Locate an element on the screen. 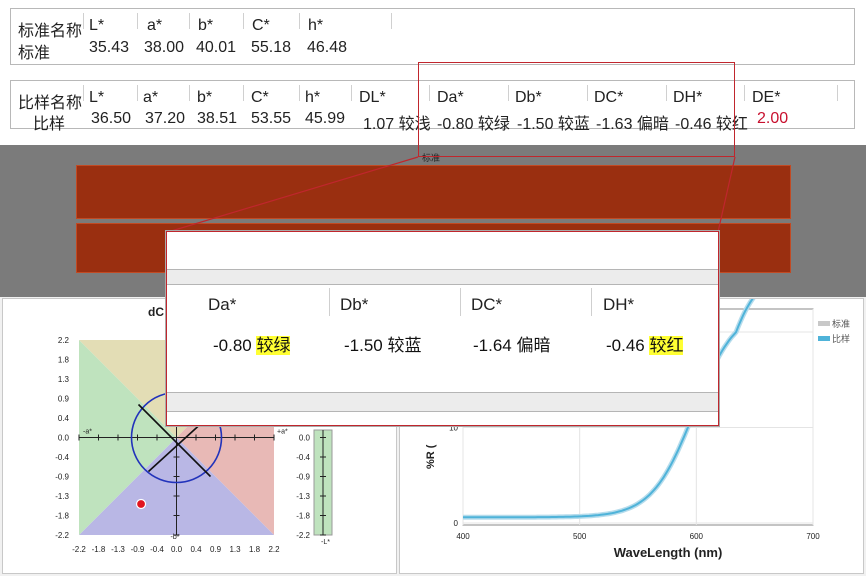  y-tick-label: -1.3 is located at coordinates (62, 496).